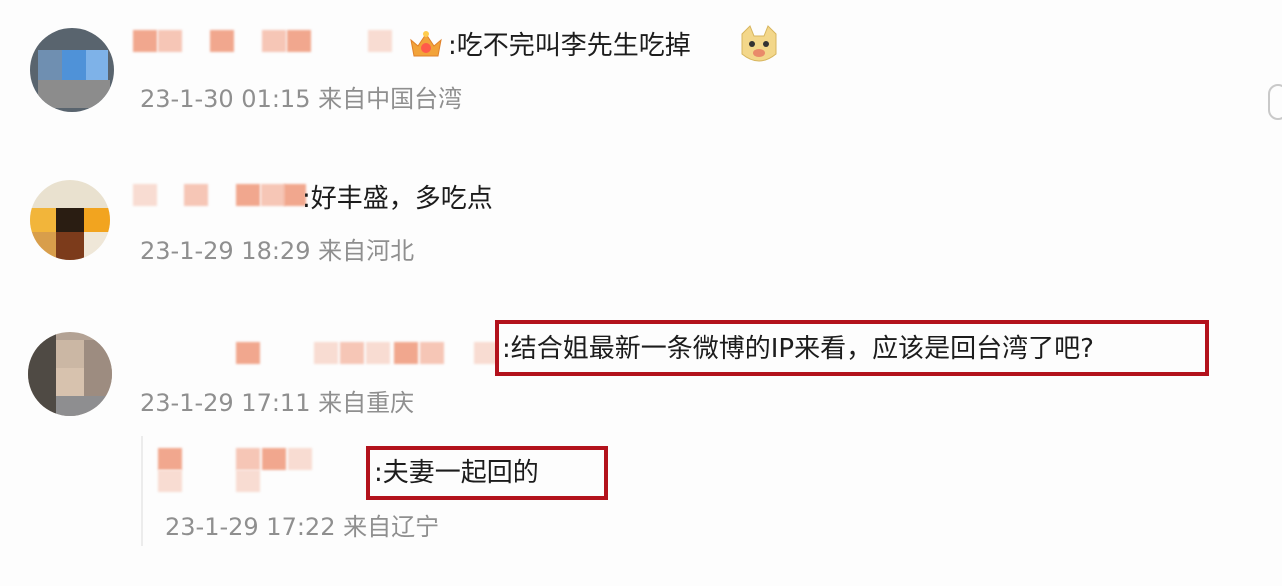 The image size is (1282, 586). I want to click on vip-crown-icon, so click(426, 45).